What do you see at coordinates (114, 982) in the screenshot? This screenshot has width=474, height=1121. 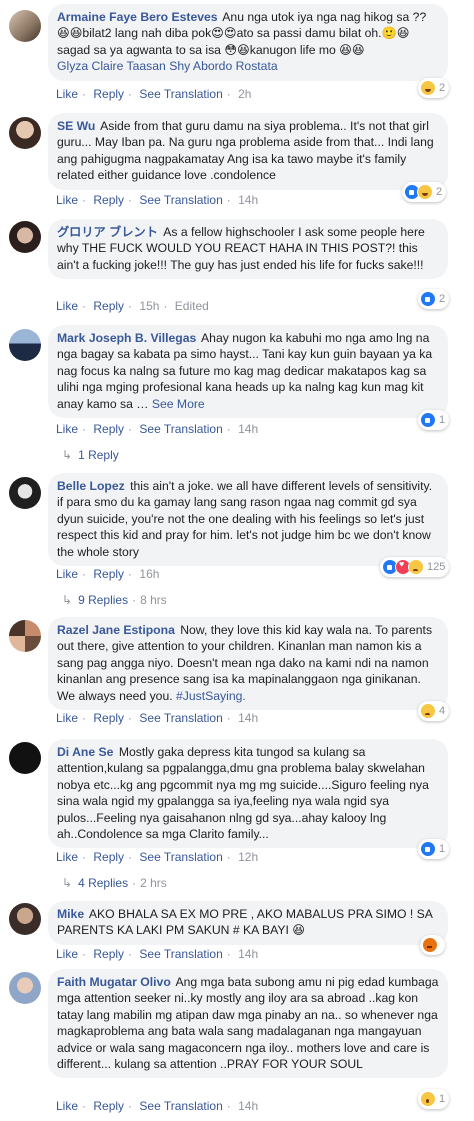 I see `comment-author: Faith Mugatar Olivo` at bounding box center [114, 982].